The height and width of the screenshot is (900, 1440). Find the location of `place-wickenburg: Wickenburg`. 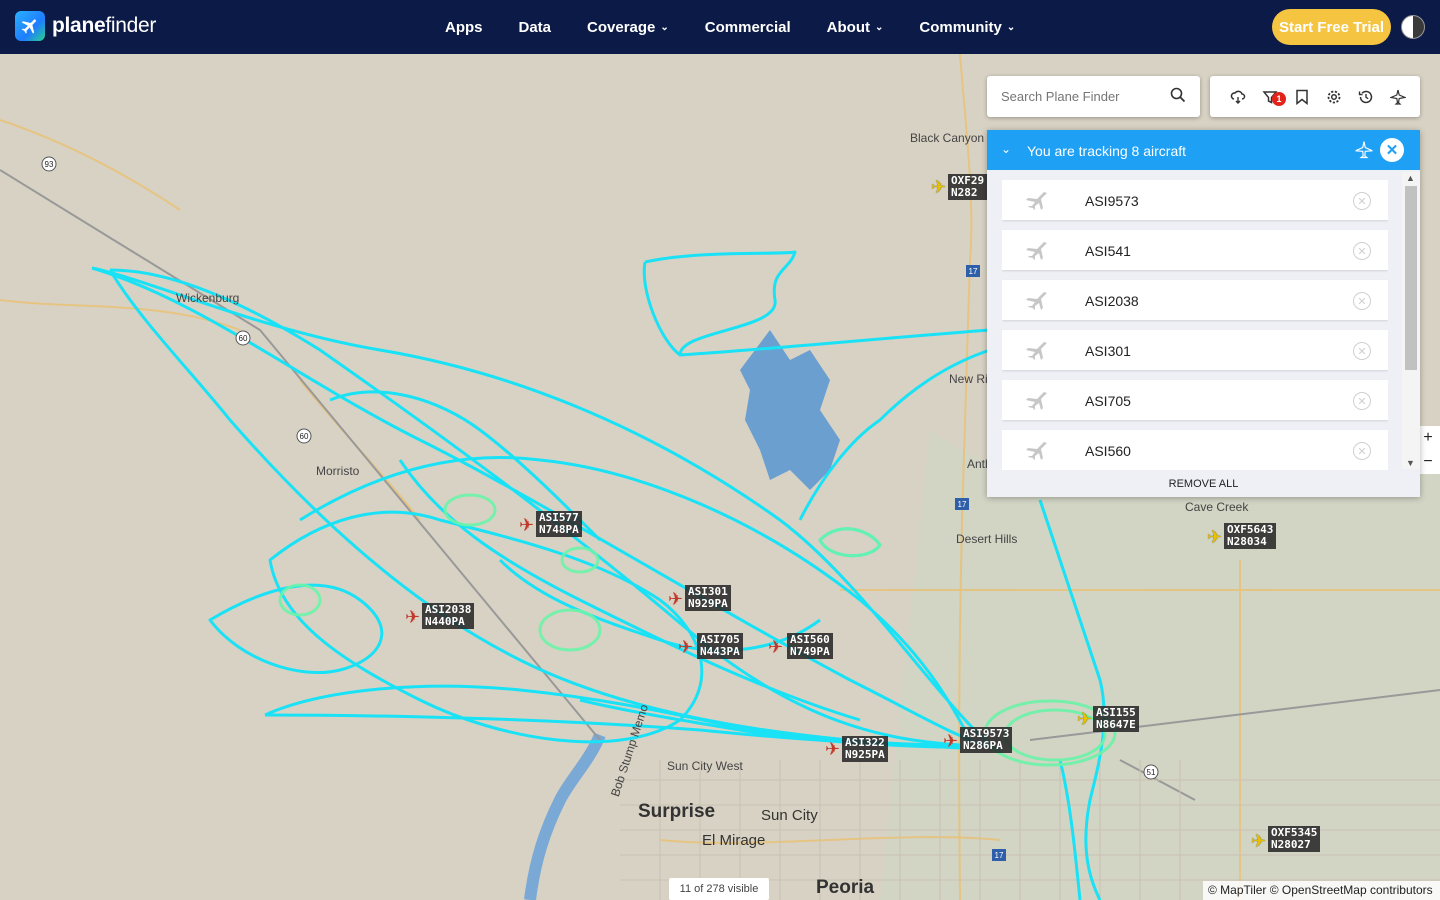

place-wickenburg: Wickenburg is located at coordinates (208, 298).